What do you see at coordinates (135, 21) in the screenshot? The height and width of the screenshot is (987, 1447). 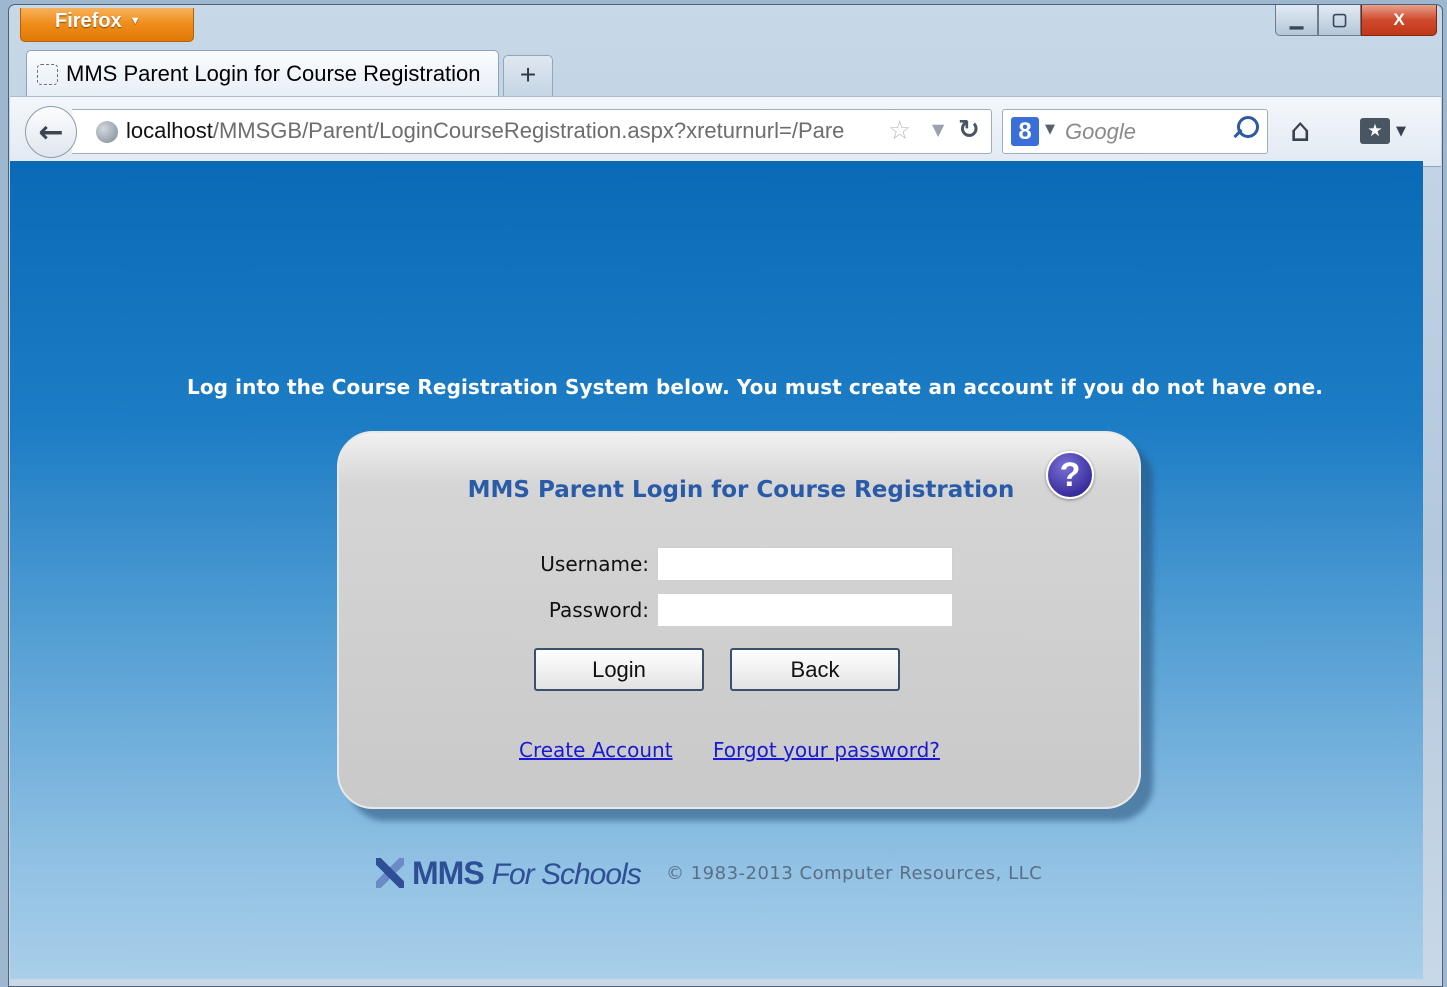 I see `firefox-menu-caret-icon: ▼` at bounding box center [135, 21].